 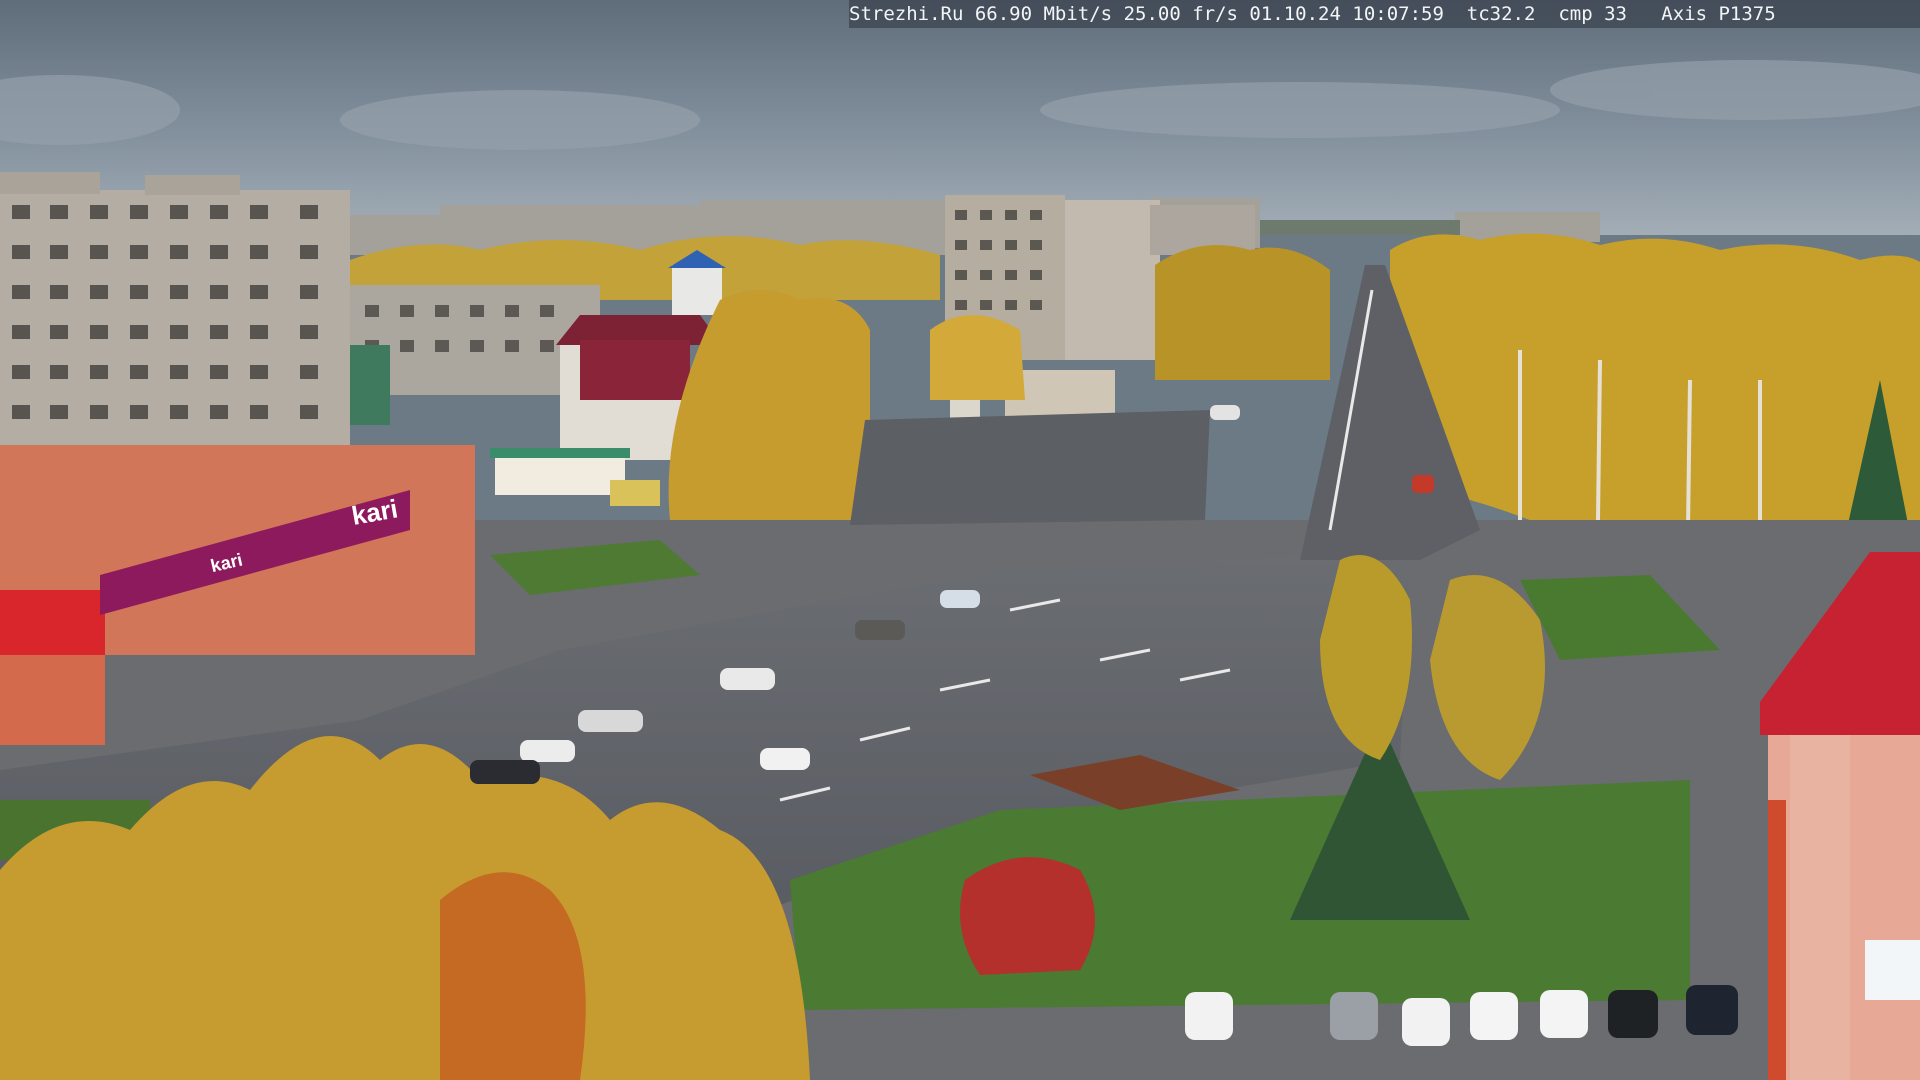 I want to click on osd-date: 01.10.24, so click(x=1295, y=14).